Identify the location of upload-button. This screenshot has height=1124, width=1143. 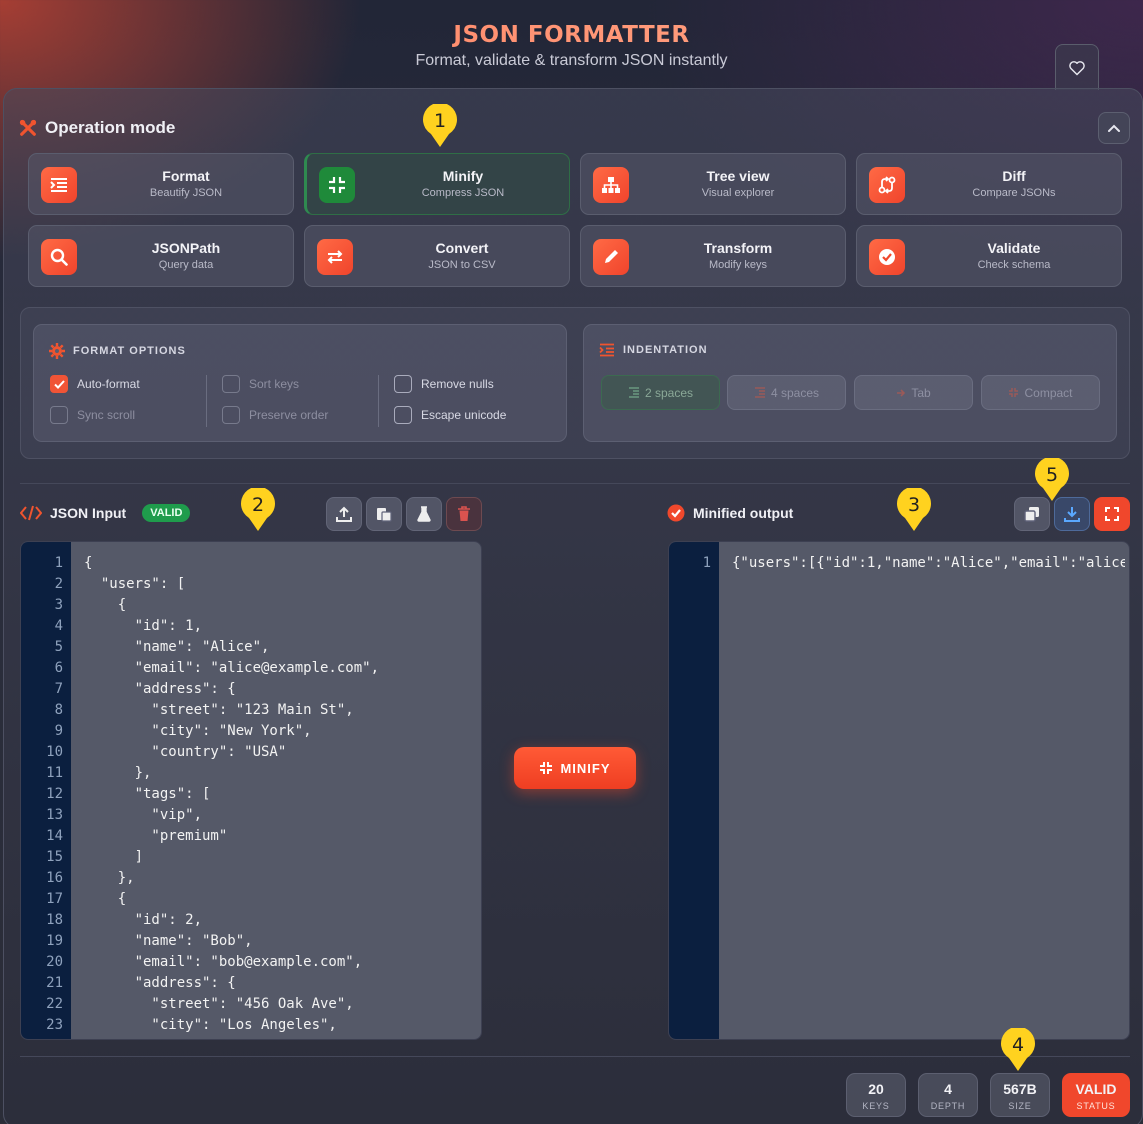
(344, 514).